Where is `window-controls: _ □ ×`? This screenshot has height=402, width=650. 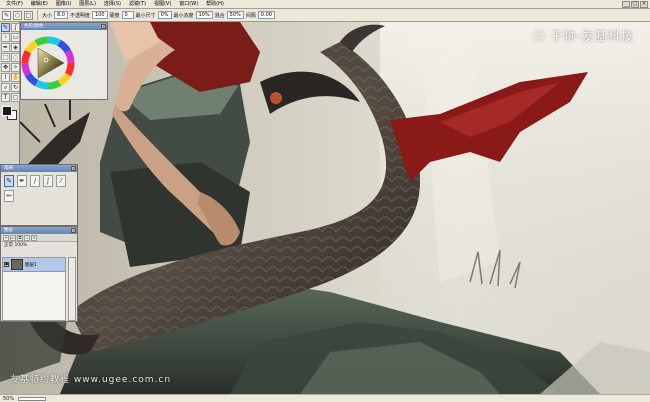
window-controls: _ □ × is located at coordinates (635, 4).